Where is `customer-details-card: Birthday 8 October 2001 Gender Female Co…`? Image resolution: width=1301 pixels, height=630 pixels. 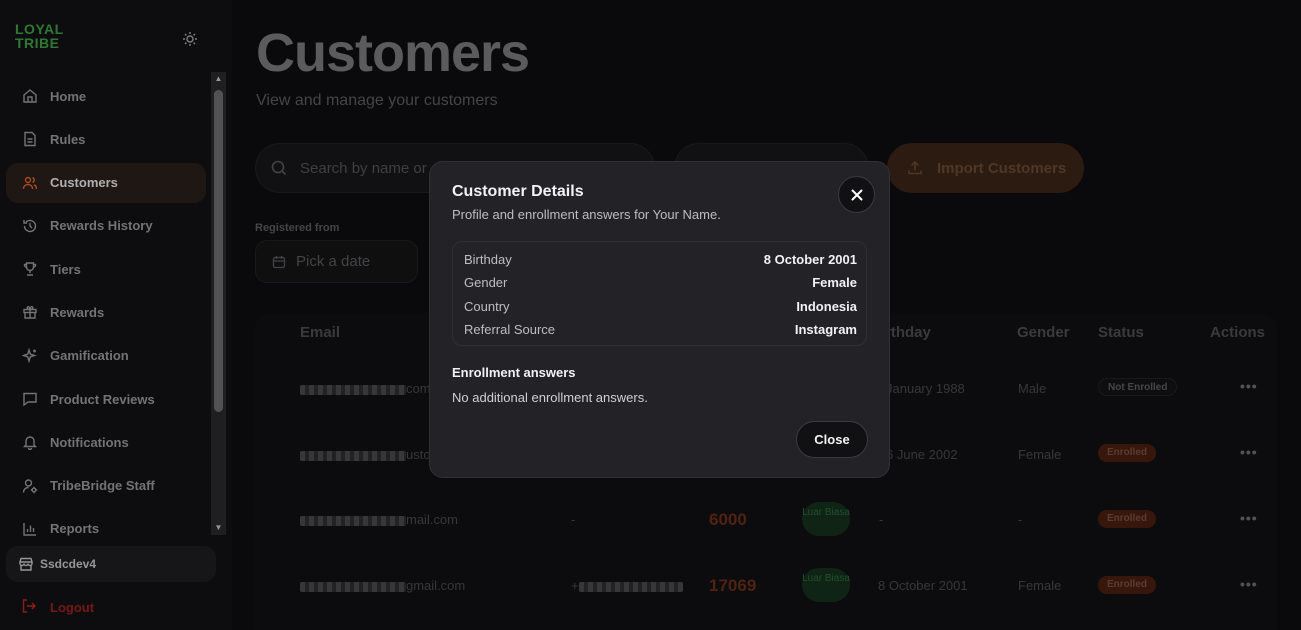
customer-details-card: Birthday 8 October 2001 Gender Female Co… is located at coordinates (659, 293).